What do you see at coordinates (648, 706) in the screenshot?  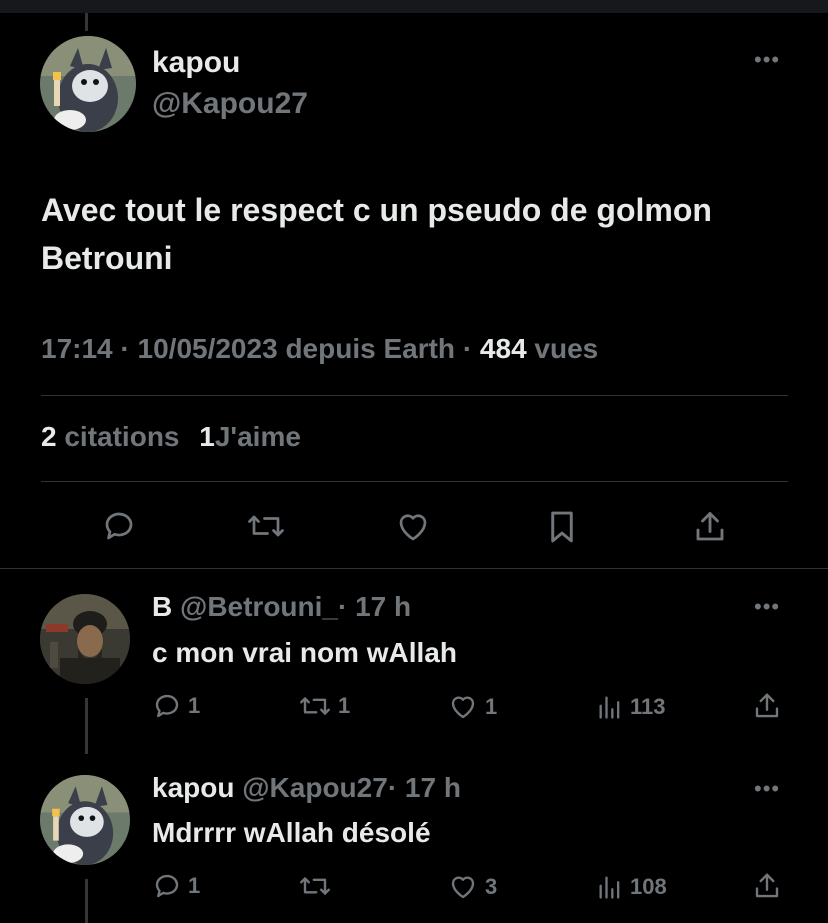 I see `view-count: 113` at bounding box center [648, 706].